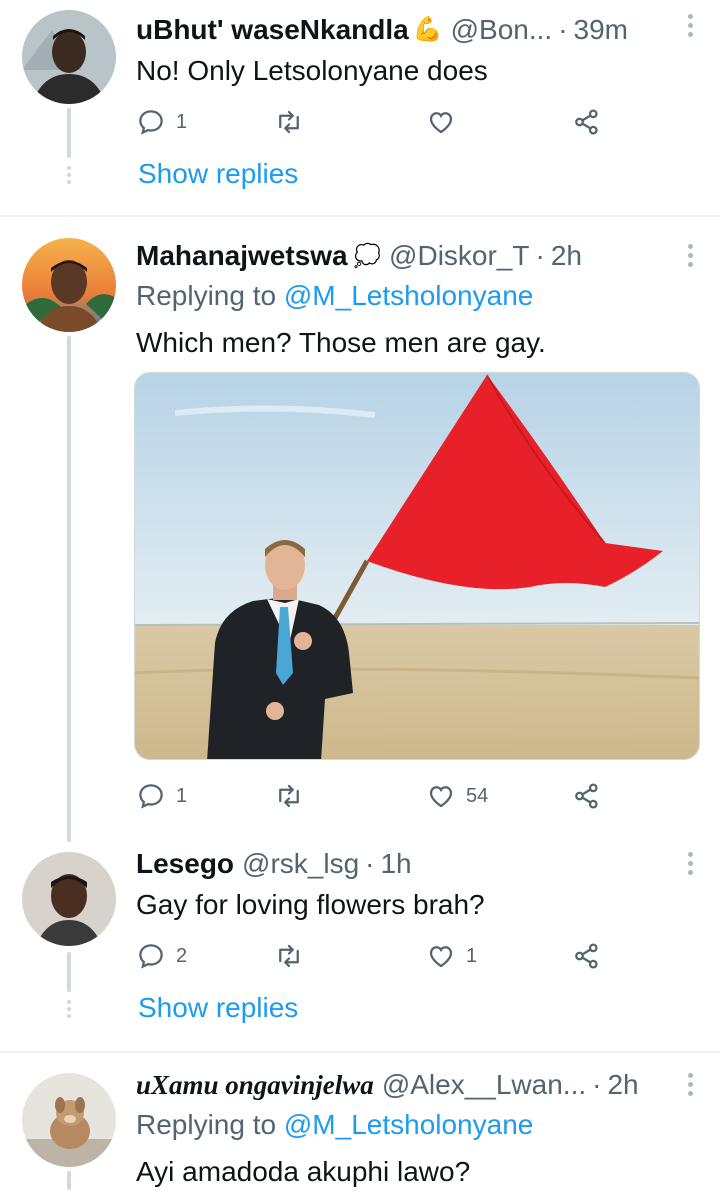  What do you see at coordinates (367, 255) in the screenshot?
I see `thought-balloon-emoji: 💭` at bounding box center [367, 255].